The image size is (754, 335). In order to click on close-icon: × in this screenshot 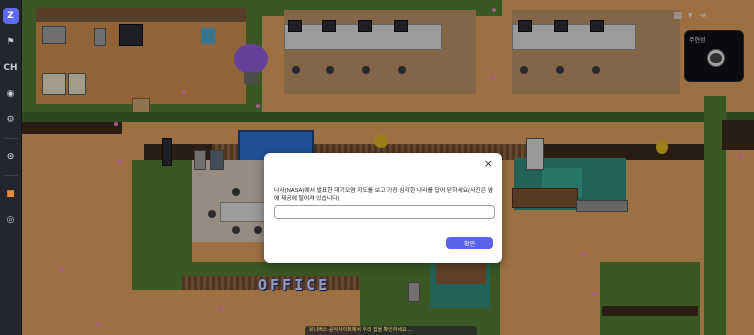, I will do `click(488, 163)`.